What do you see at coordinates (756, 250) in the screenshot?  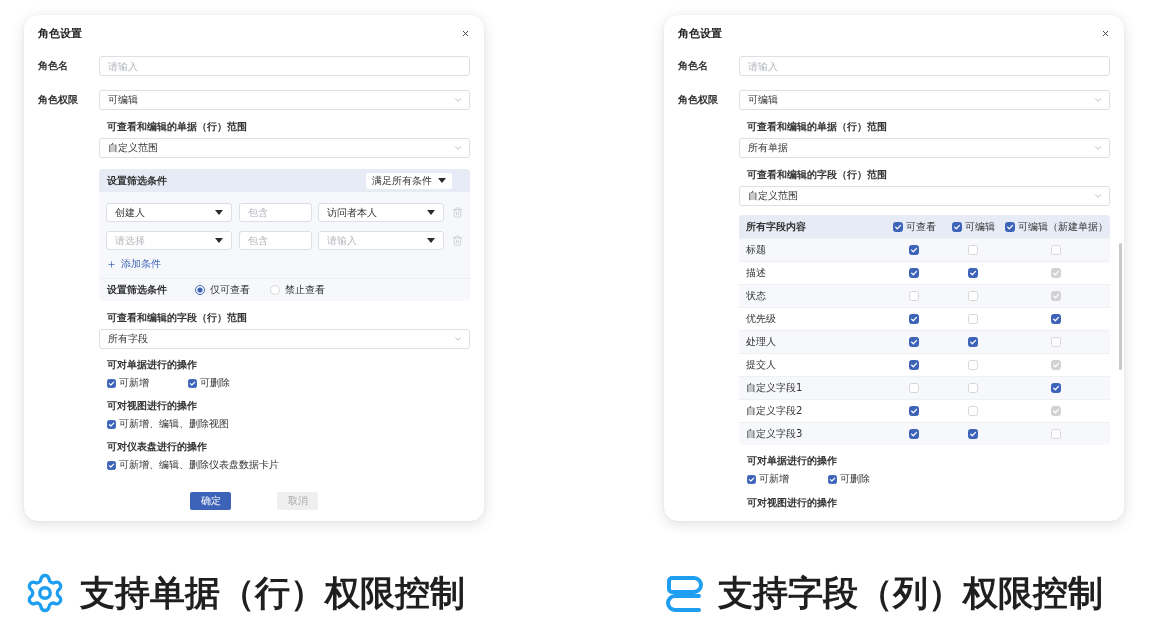 I see `field-name: 标题` at bounding box center [756, 250].